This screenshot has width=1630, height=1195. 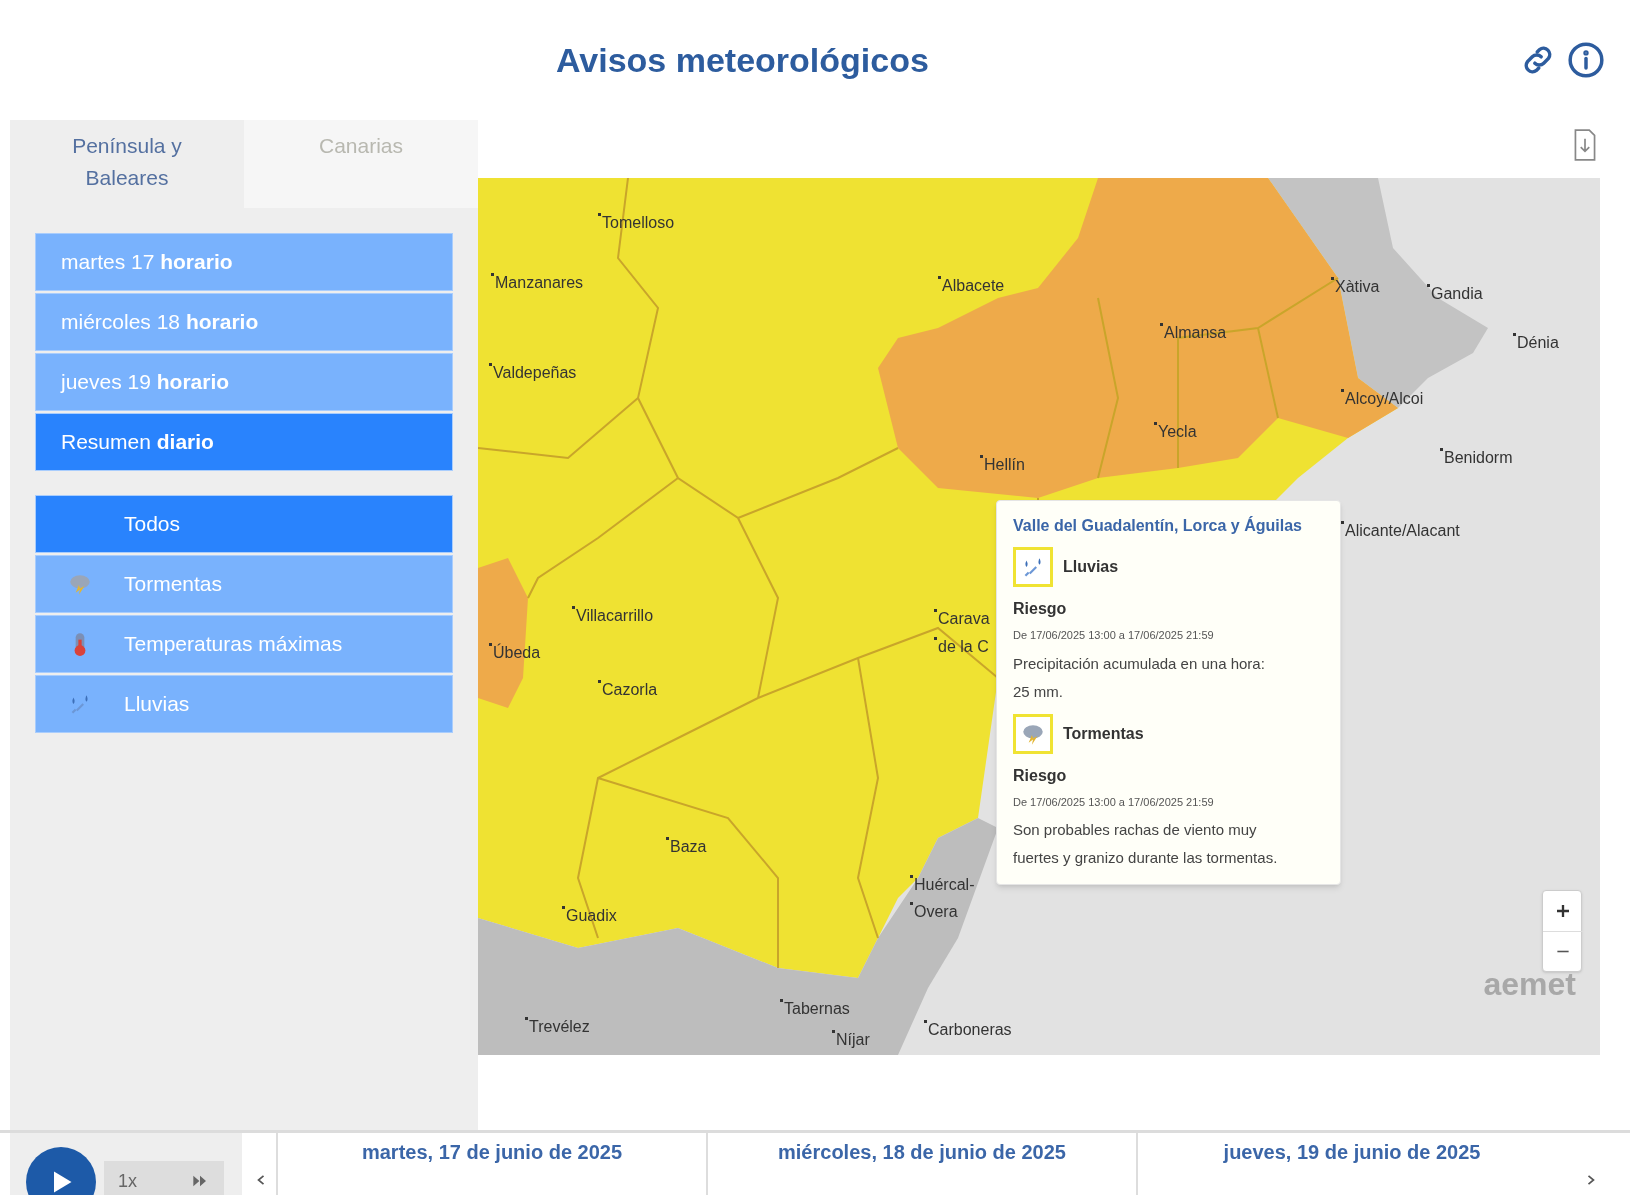 I want to click on place-label: Guadix, so click(x=591, y=916).